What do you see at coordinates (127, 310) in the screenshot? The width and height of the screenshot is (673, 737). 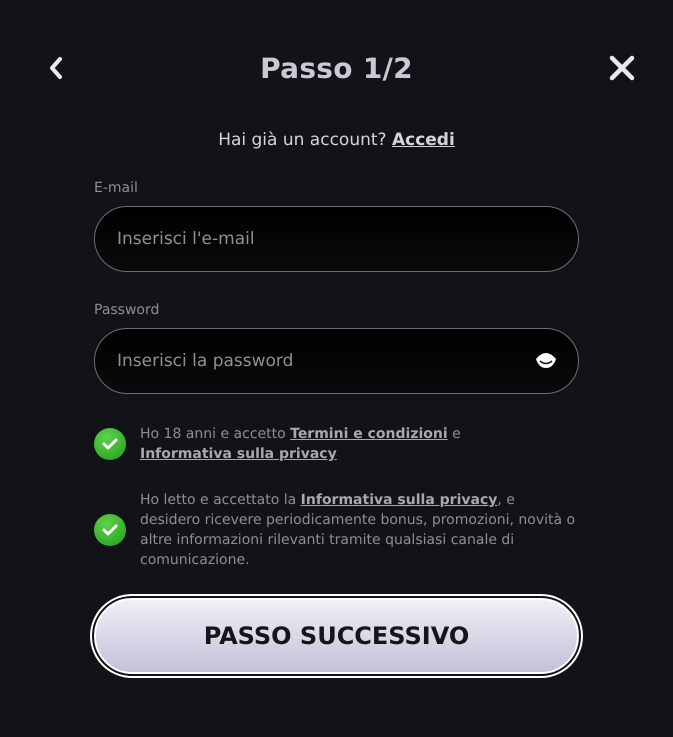 I see `field-label: Password` at bounding box center [127, 310].